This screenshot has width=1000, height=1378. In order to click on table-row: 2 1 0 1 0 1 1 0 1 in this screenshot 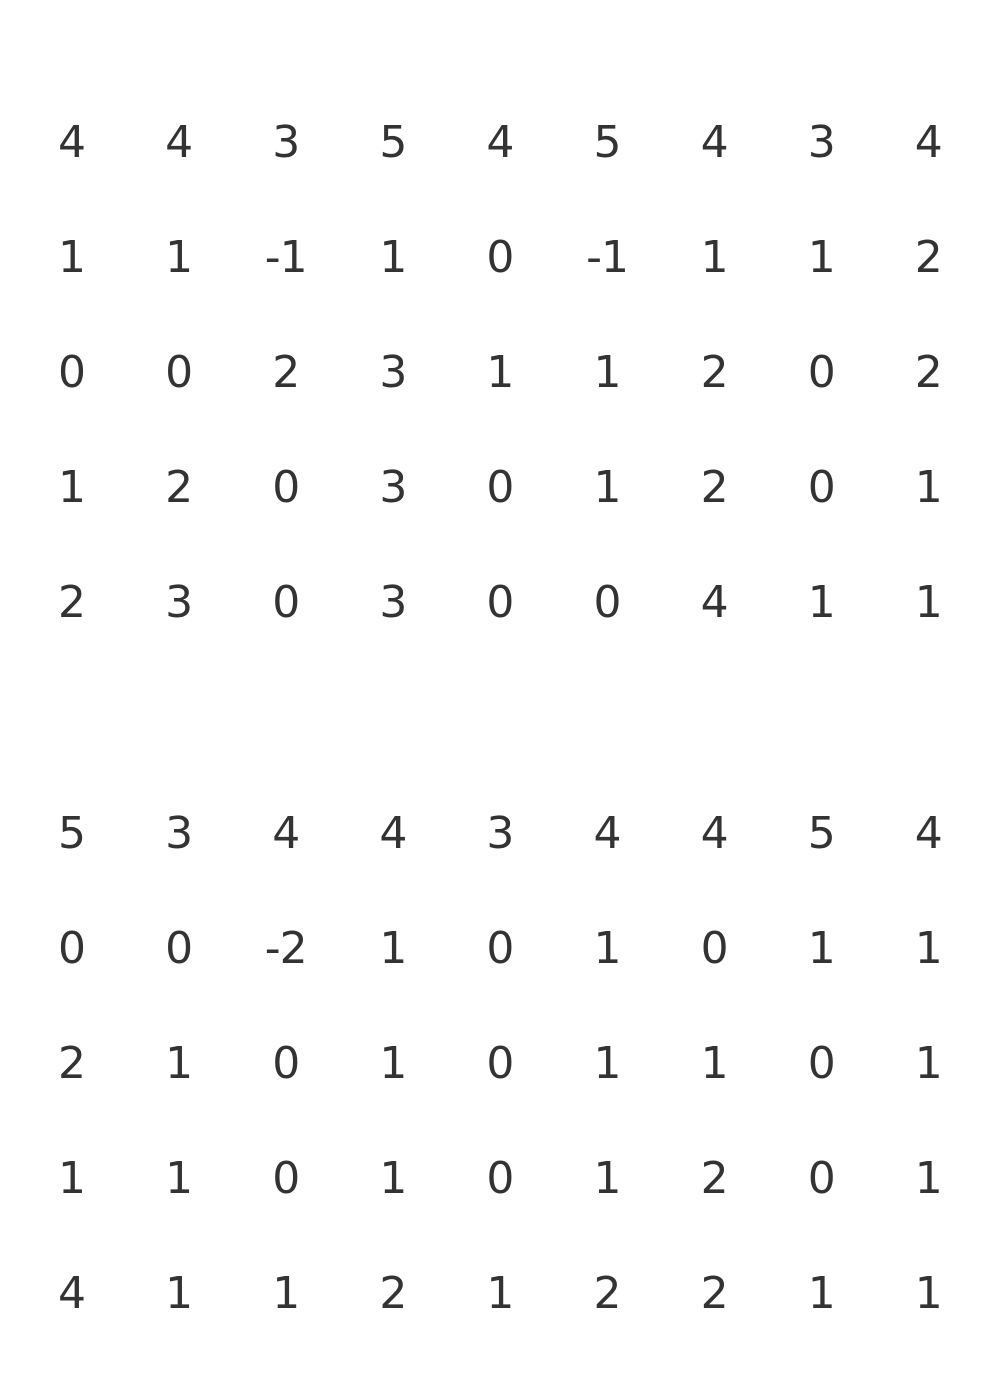, I will do `click(500, 1063)`.